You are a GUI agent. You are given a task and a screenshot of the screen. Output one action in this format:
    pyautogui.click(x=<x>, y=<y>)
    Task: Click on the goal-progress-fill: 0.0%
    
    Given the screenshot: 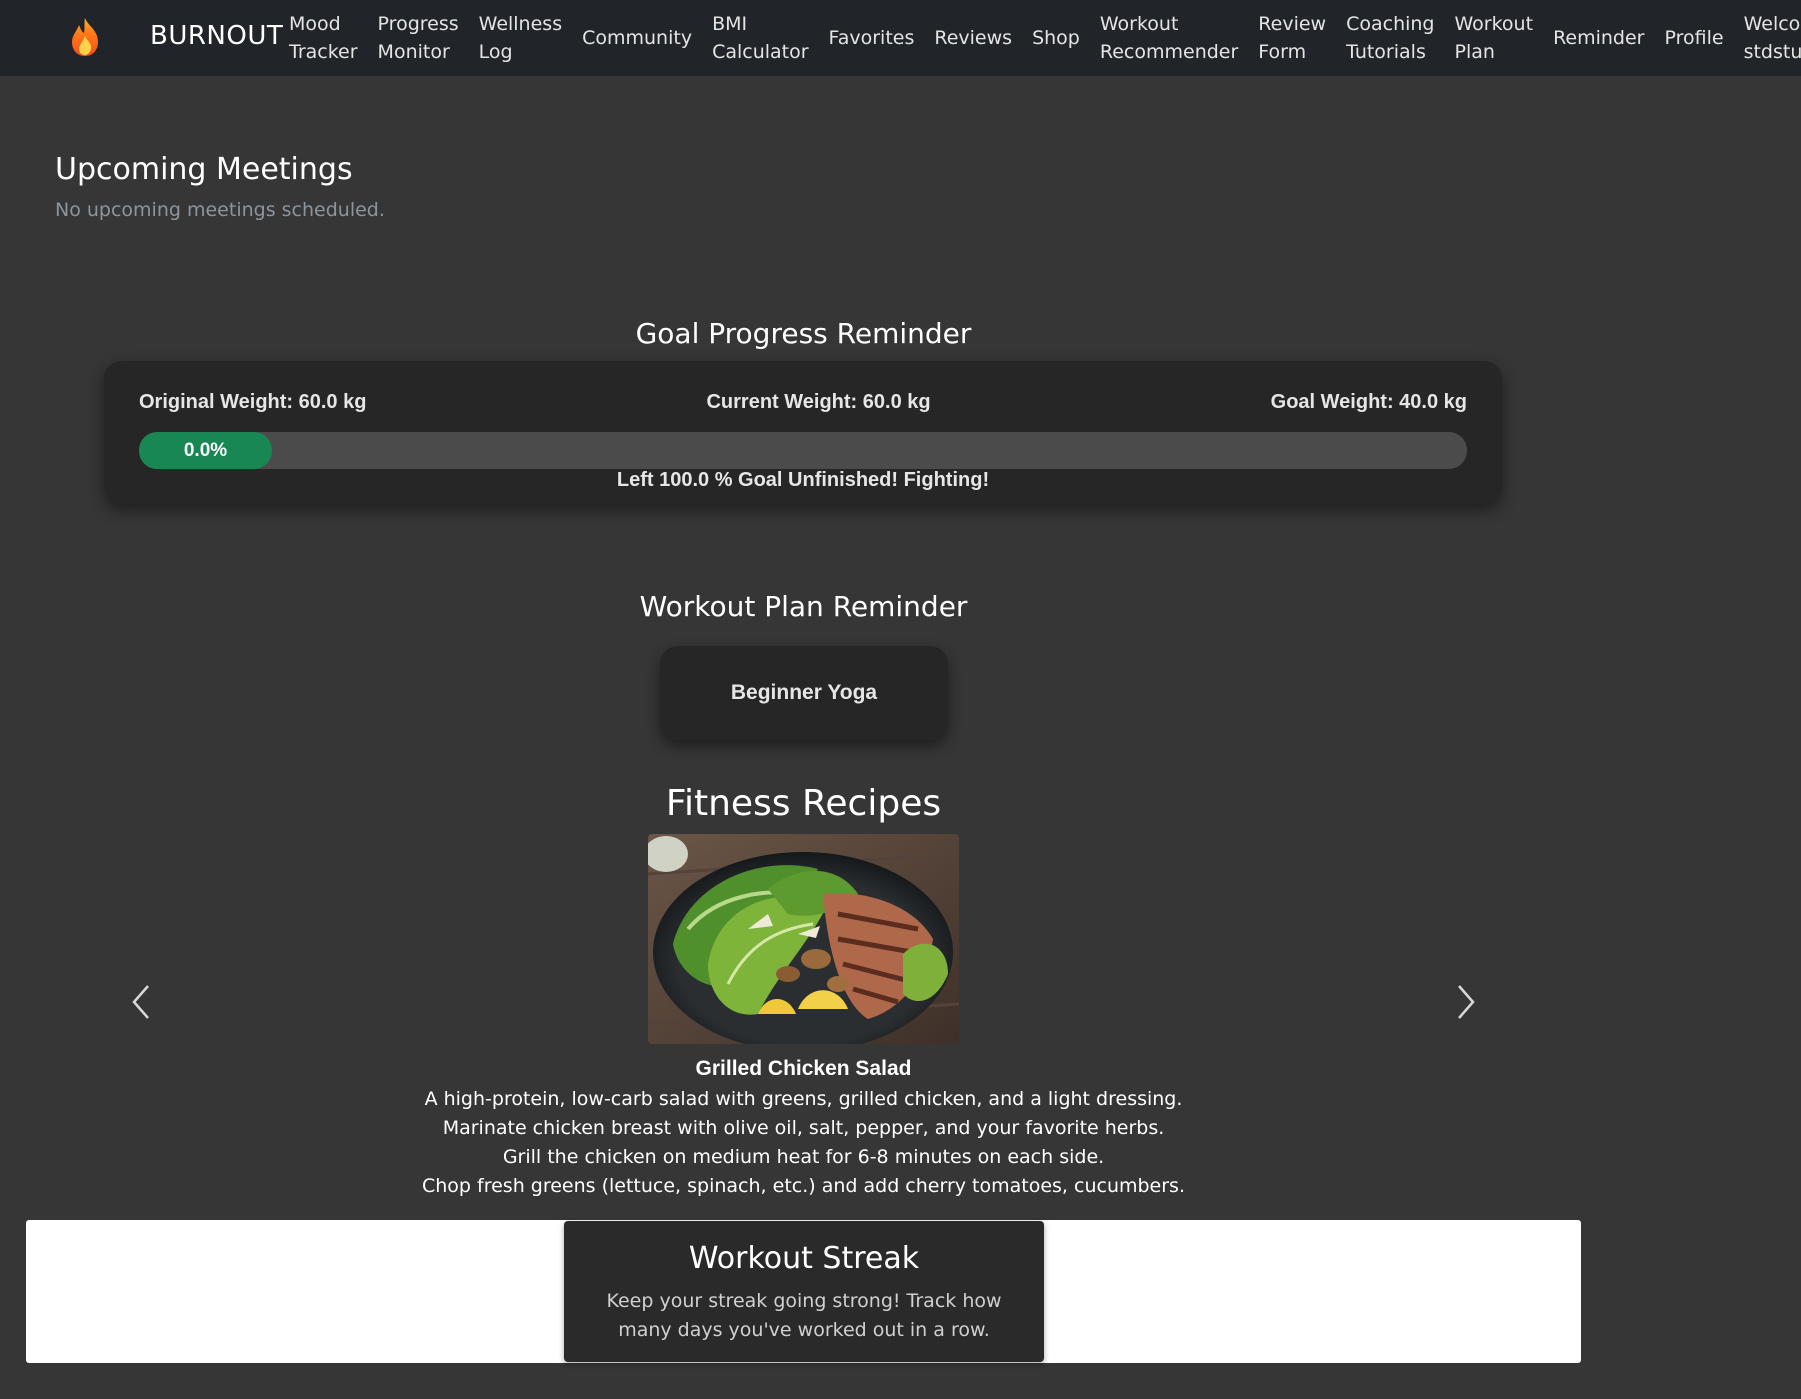 What is the action you would take?
    pyautogui.click(x=205, y=450)
    